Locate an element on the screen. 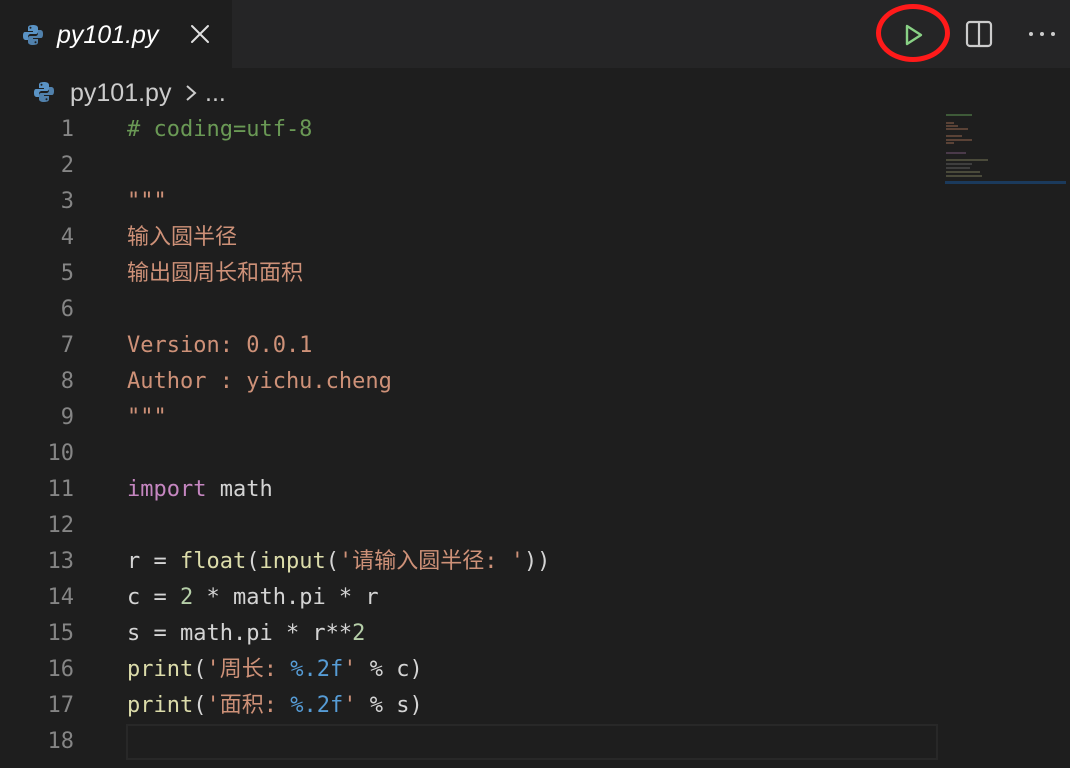  code-identifier: s = math.pi * r** is located at coordinates (240, 633).